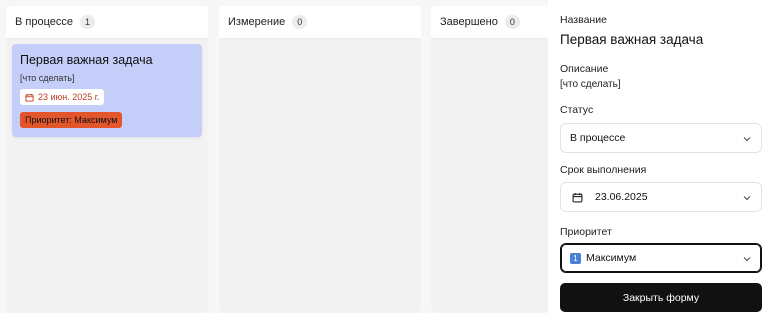  I want to click on column-header: Завершено 0, so click(489, 22).